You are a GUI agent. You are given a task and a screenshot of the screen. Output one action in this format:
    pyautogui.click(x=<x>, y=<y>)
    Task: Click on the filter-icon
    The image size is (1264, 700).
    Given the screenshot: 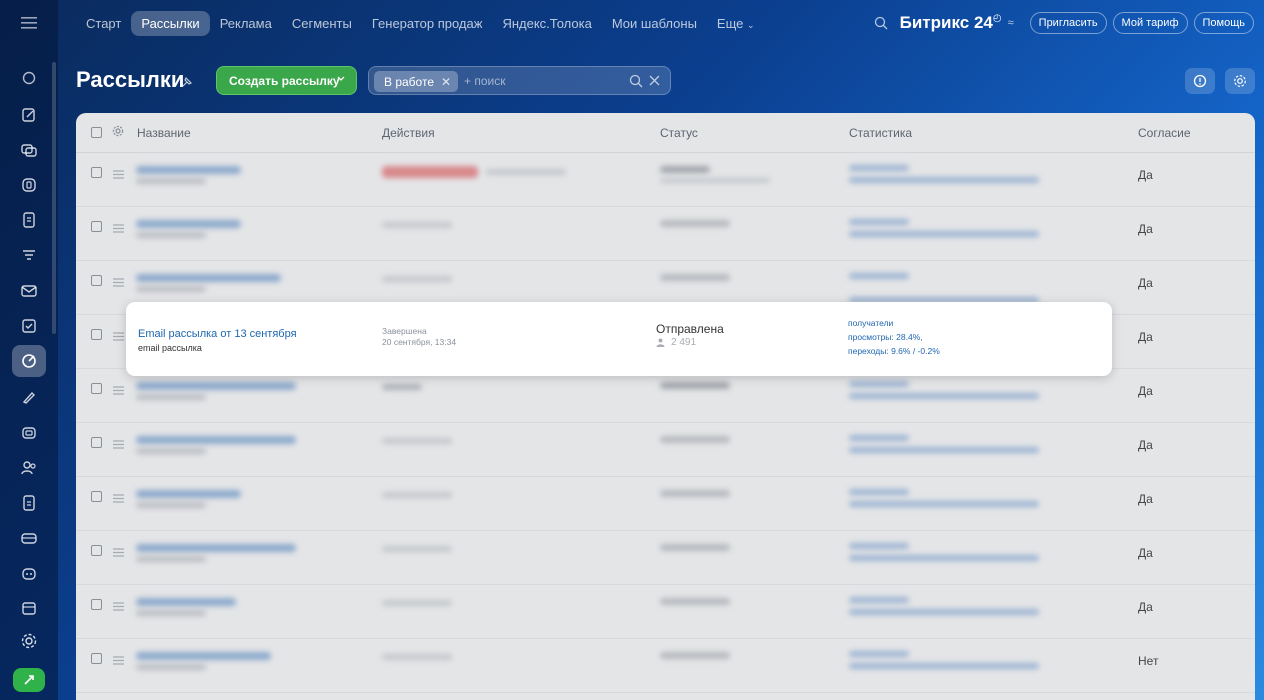 What is the action you would take?
    pyautogui.click(x=29, y=255)
    